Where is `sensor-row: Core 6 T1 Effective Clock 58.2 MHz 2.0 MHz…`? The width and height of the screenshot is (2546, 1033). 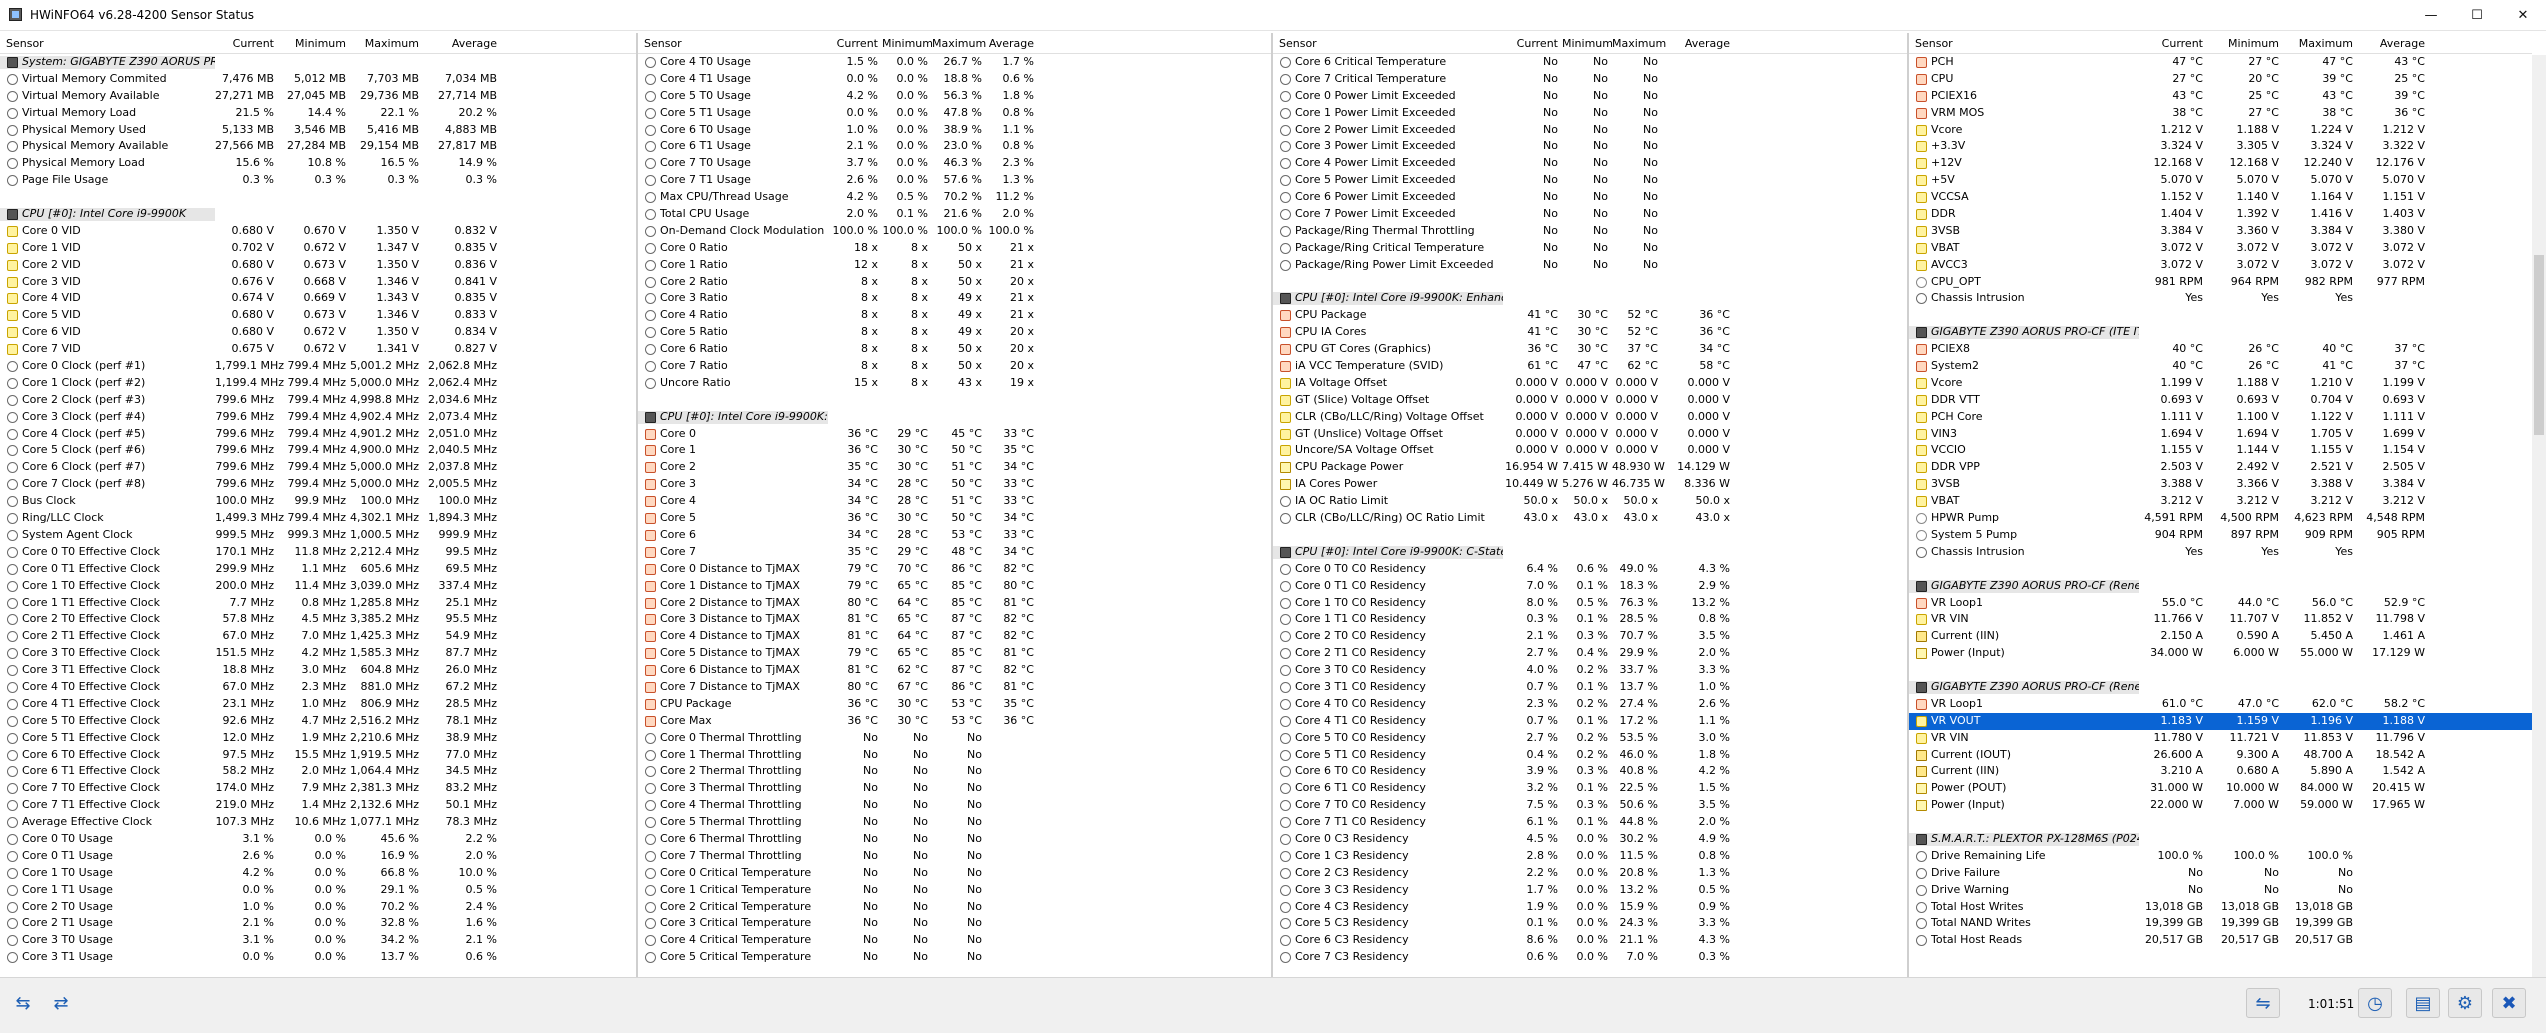 sensor-row: Core 6 T1 Effective Clock 58.2 MHz 2.0 MHz… is located at coordinates (318, 771).